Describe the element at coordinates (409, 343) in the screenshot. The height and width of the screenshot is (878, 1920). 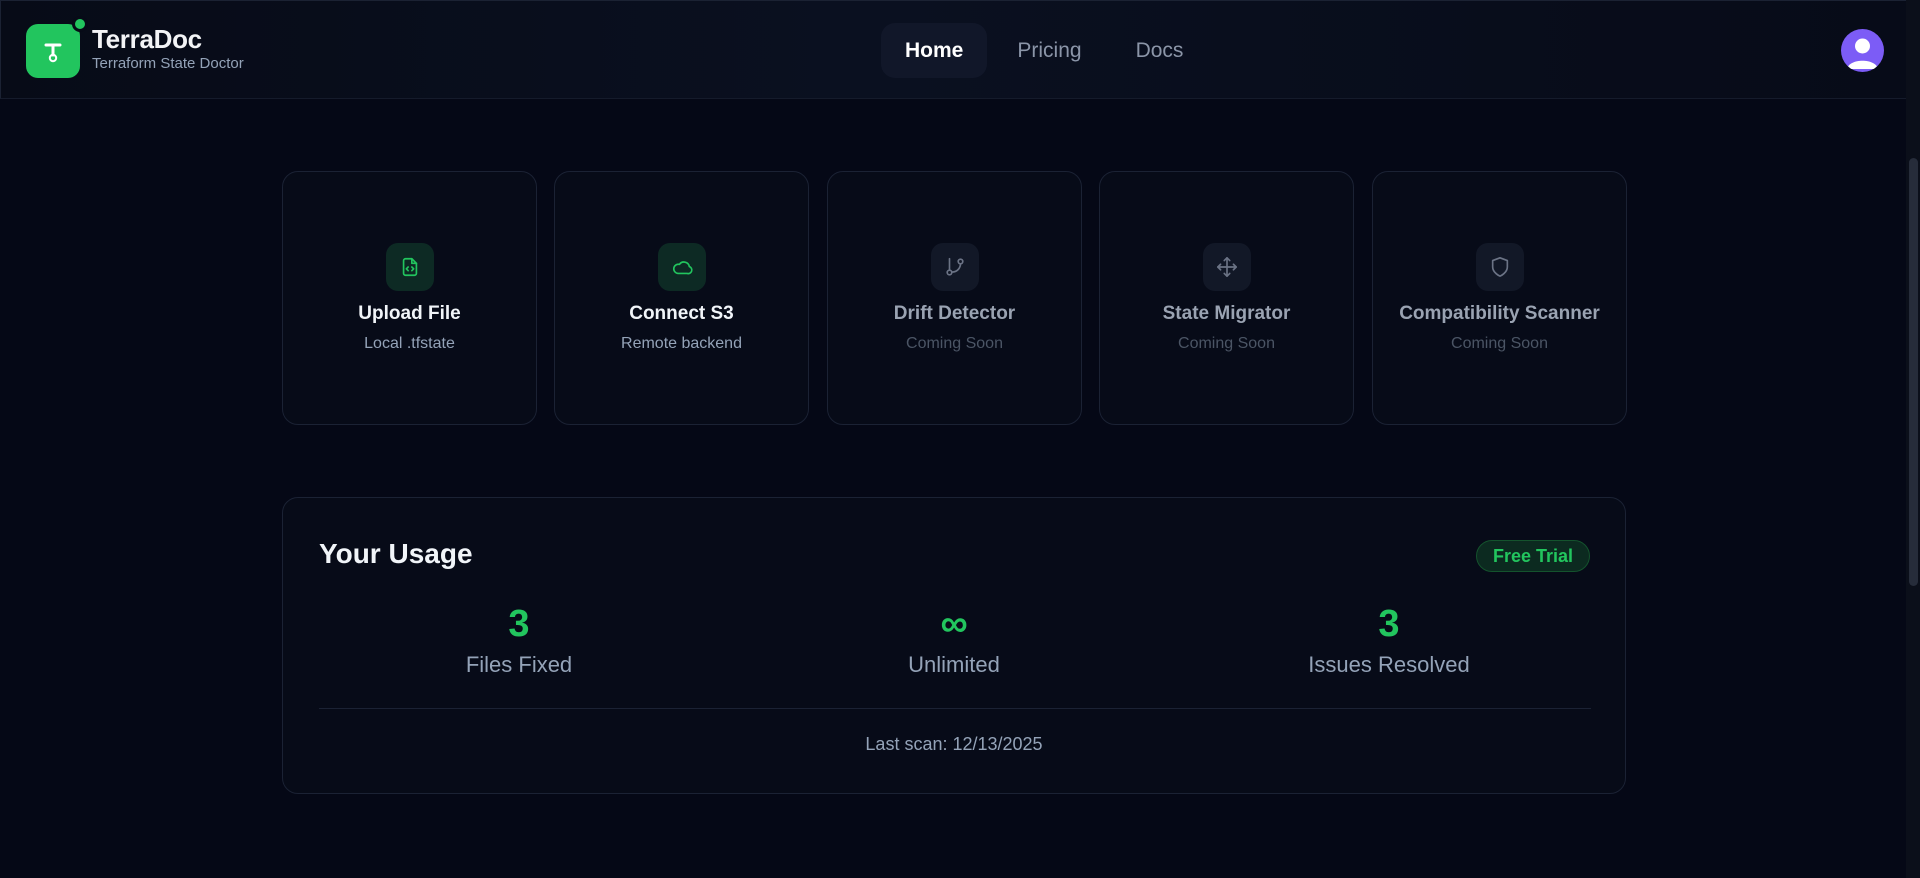
I see `card-subtitle: Local .tfstate` at that location.